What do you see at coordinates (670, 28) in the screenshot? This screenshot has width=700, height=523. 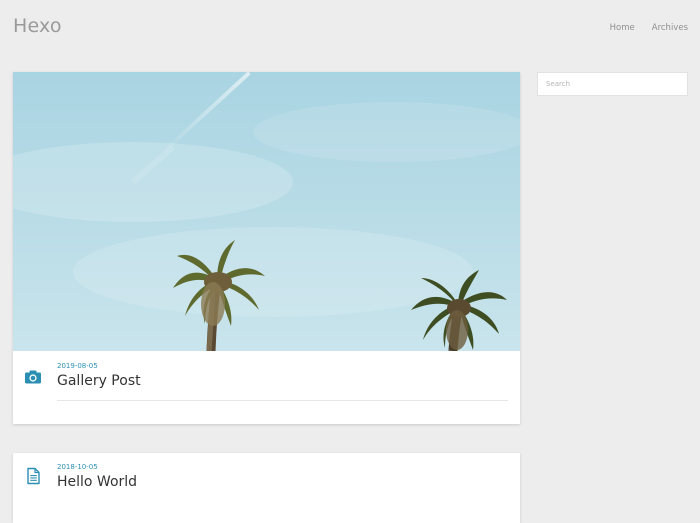 I see `nav-archives: Archives` at bounding box center [670, 28].